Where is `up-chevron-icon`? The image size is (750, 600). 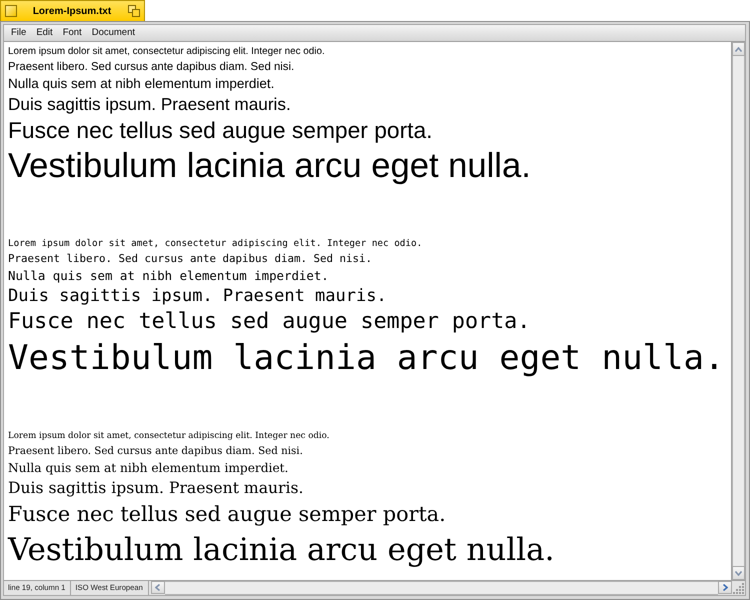
up-chevron-icon is located at coordinates (738, 49).